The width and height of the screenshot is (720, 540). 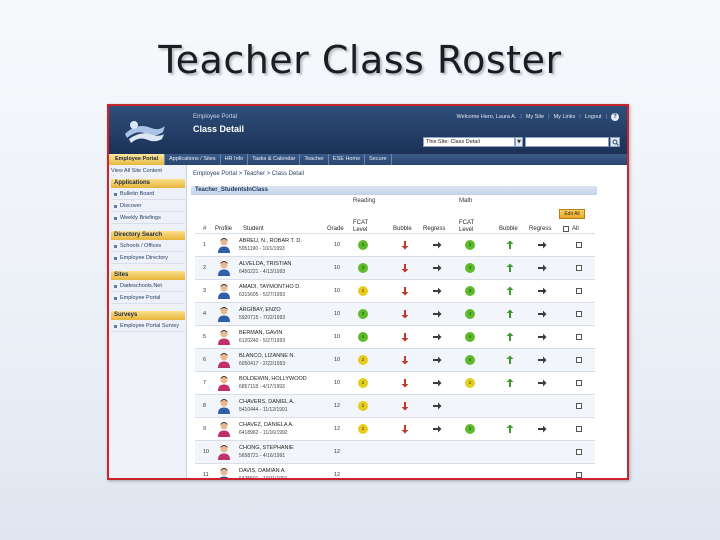 I want to click on my-links-link: My Links, so click(x=565, y=117).